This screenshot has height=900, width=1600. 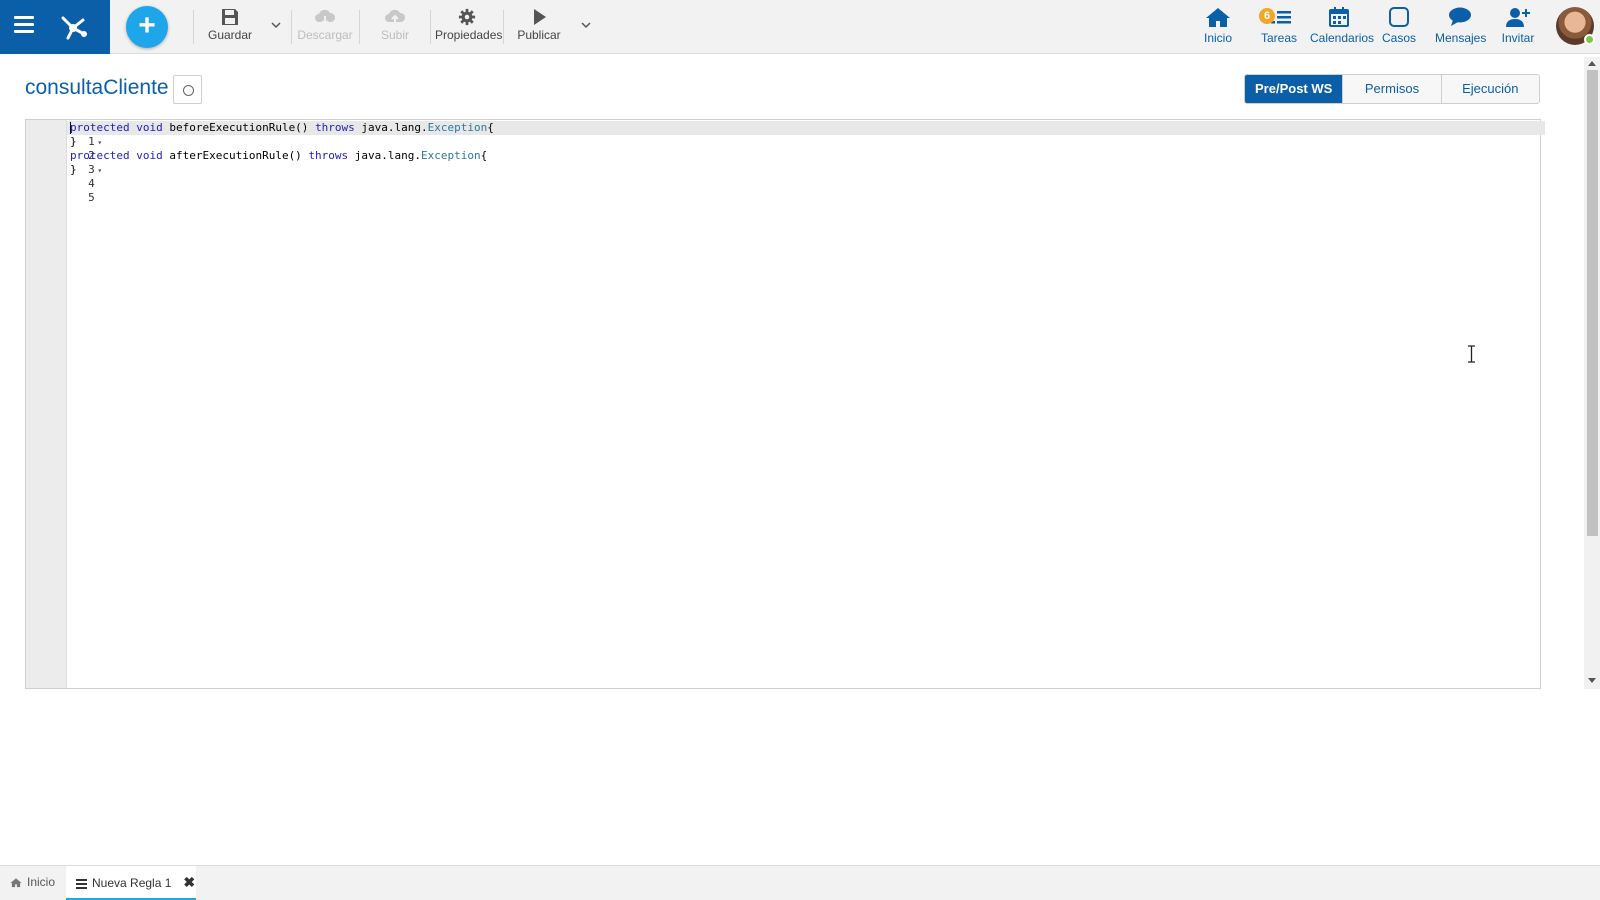 I want to click on cloud-download-icon, so click(x=325, y=17).